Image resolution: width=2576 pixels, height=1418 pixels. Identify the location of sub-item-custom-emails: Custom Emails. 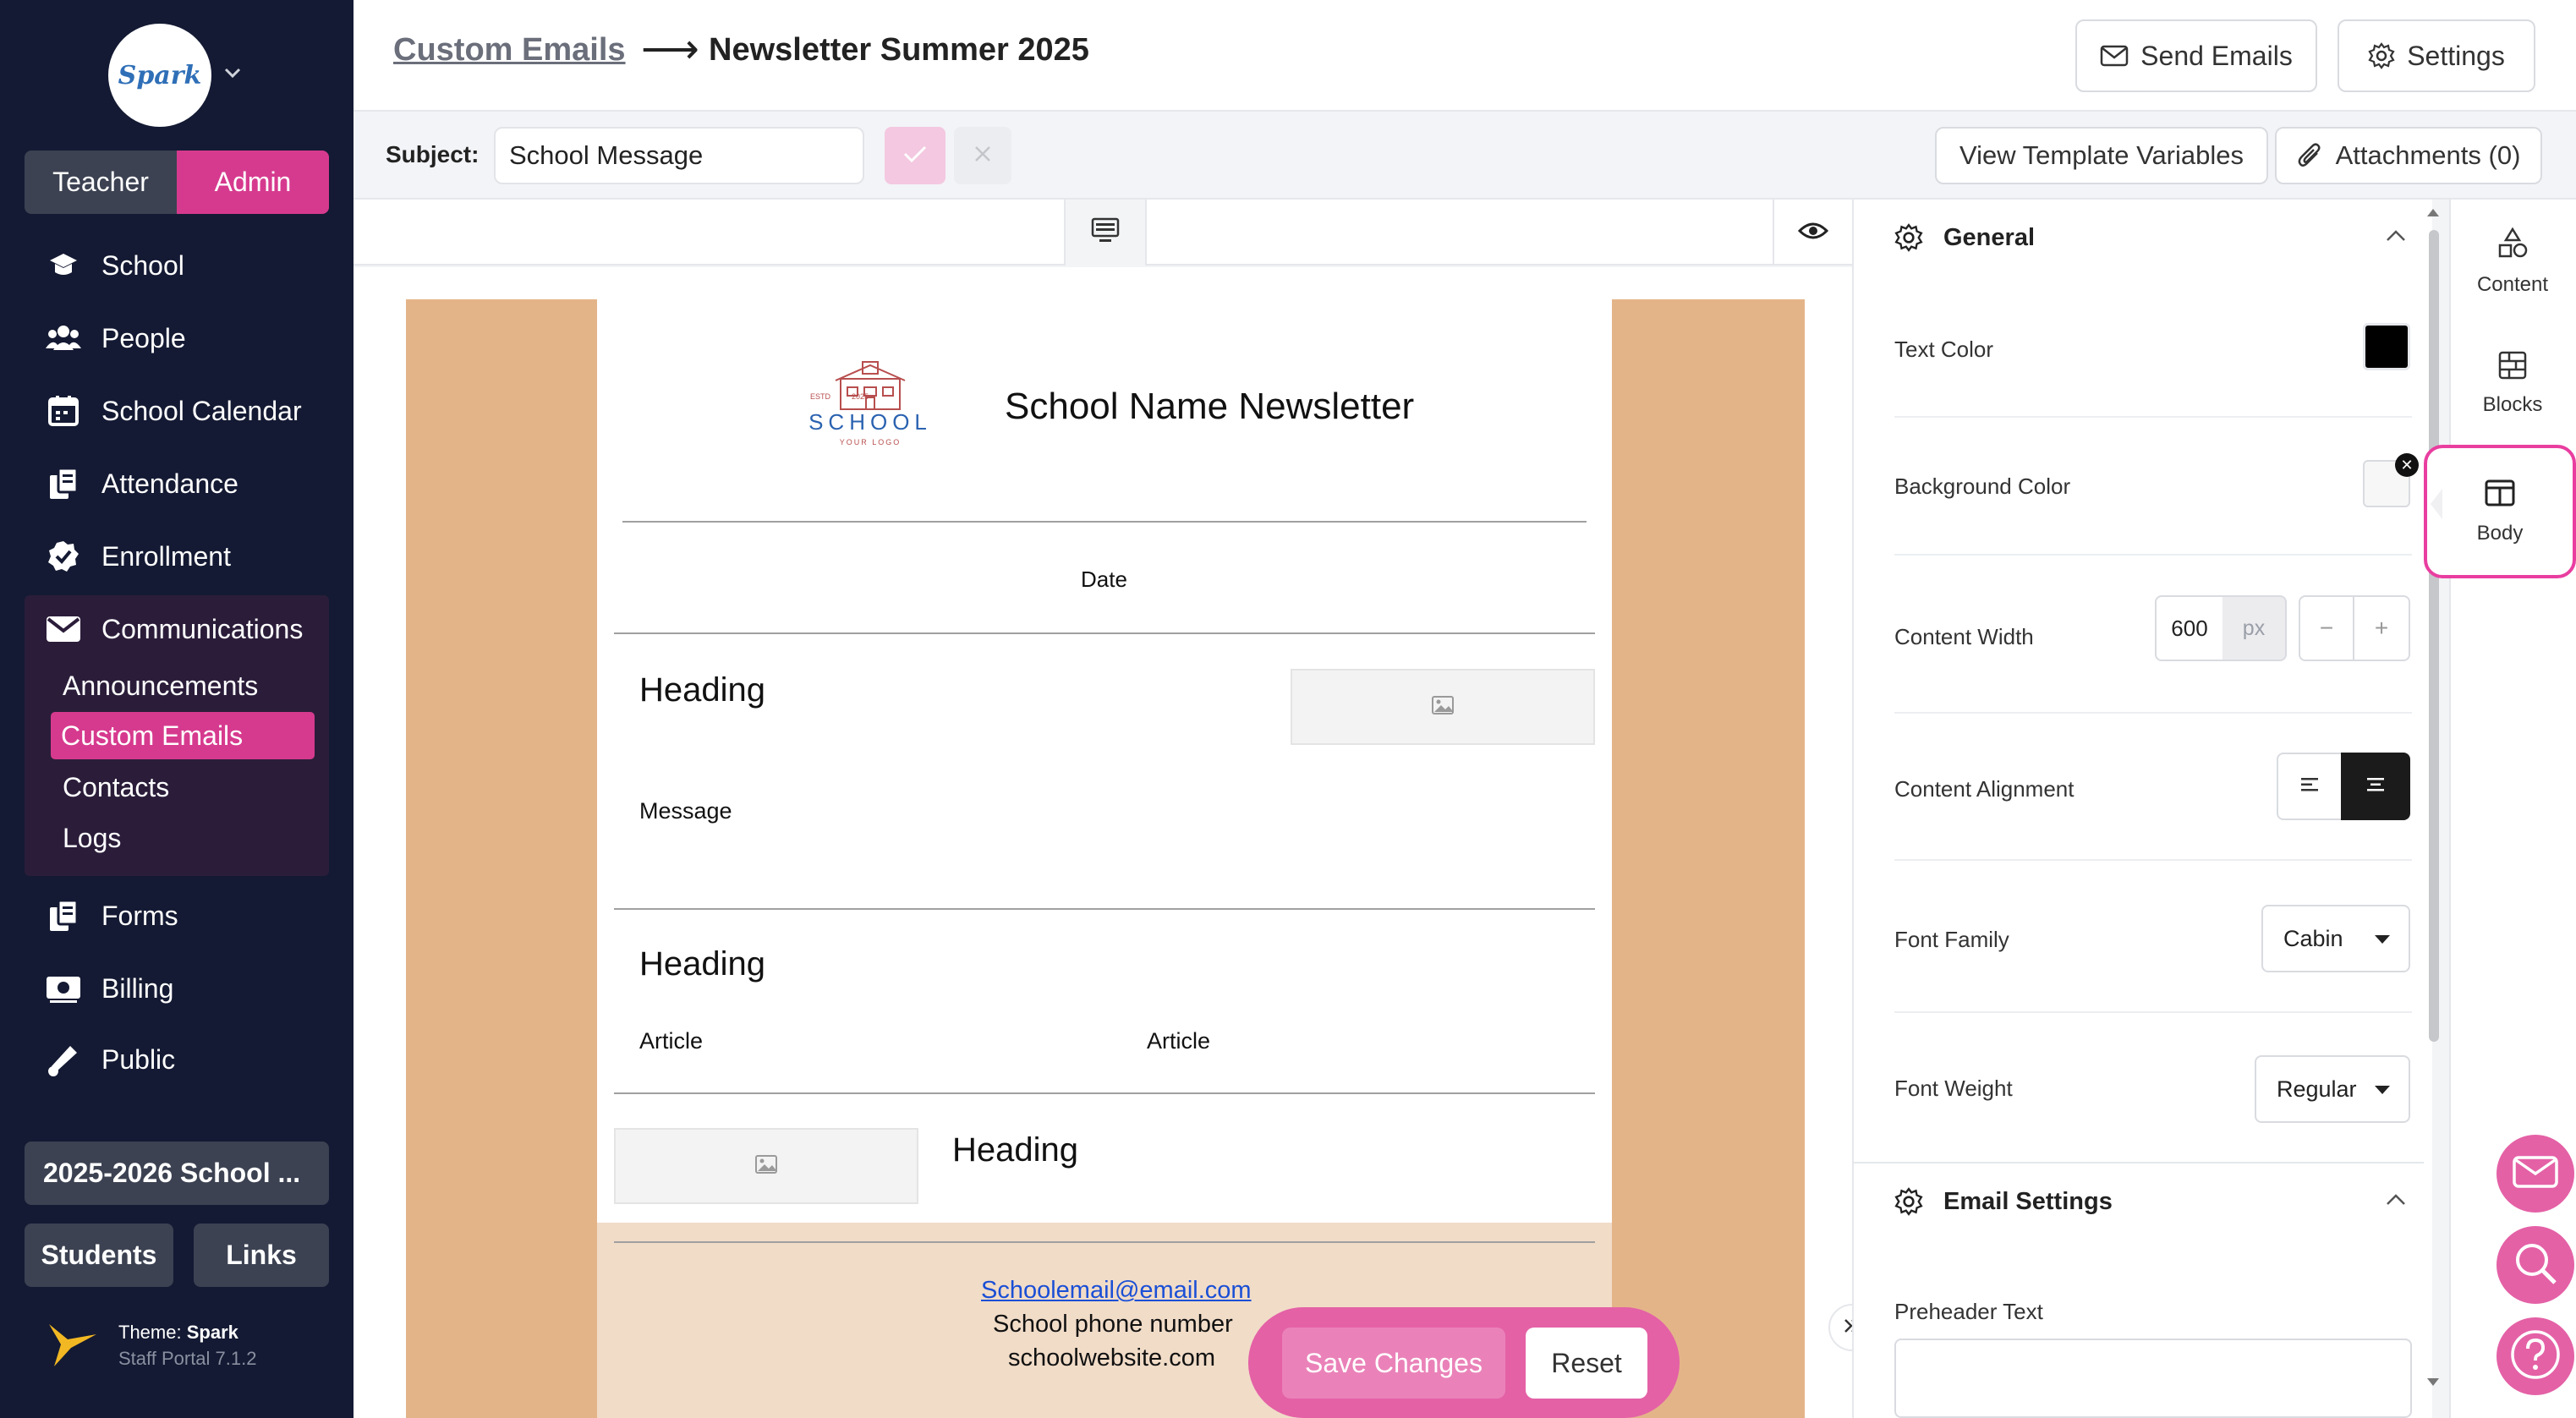
(183, 736).